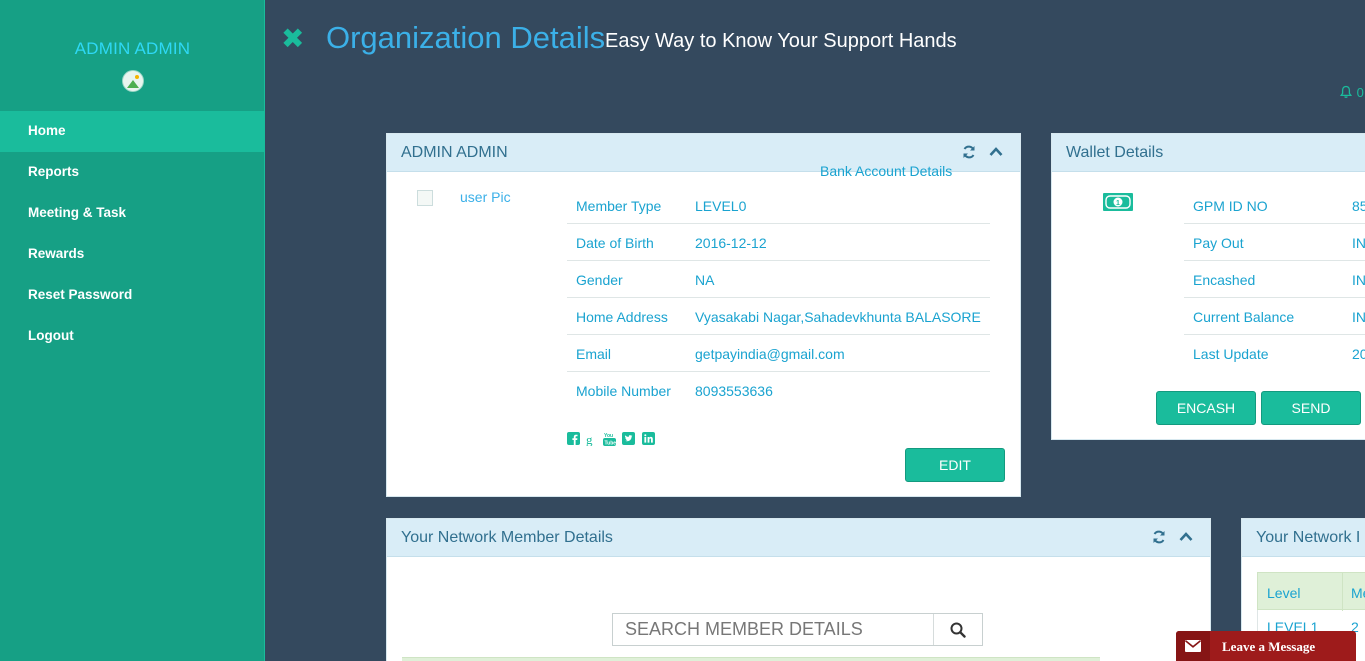 This screenshot has width=1365, height=661. Describe the element at coordinates (132, 131) in the screenshot. I see `sidebar-item-home: Home` at that location.